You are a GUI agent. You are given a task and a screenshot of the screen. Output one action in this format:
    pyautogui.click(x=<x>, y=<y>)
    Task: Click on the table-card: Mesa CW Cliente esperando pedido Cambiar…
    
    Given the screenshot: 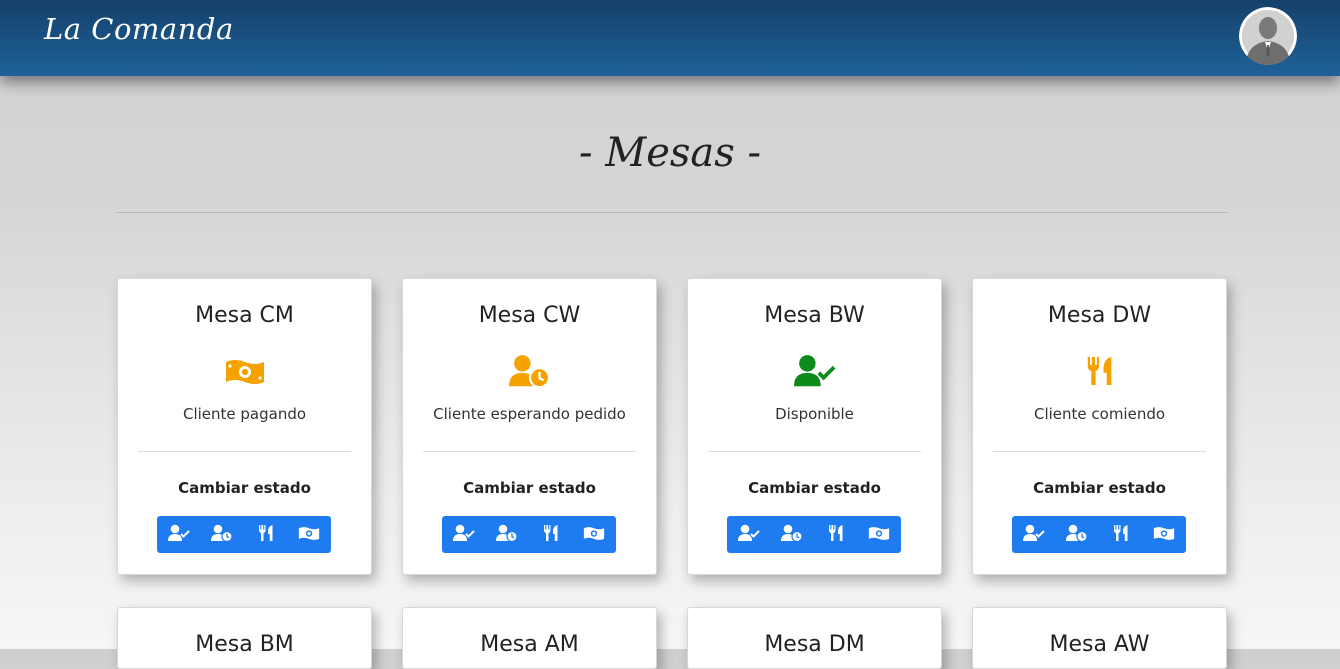 What is the action you would take?
    pyautogui.click(x=529, y=426)
    